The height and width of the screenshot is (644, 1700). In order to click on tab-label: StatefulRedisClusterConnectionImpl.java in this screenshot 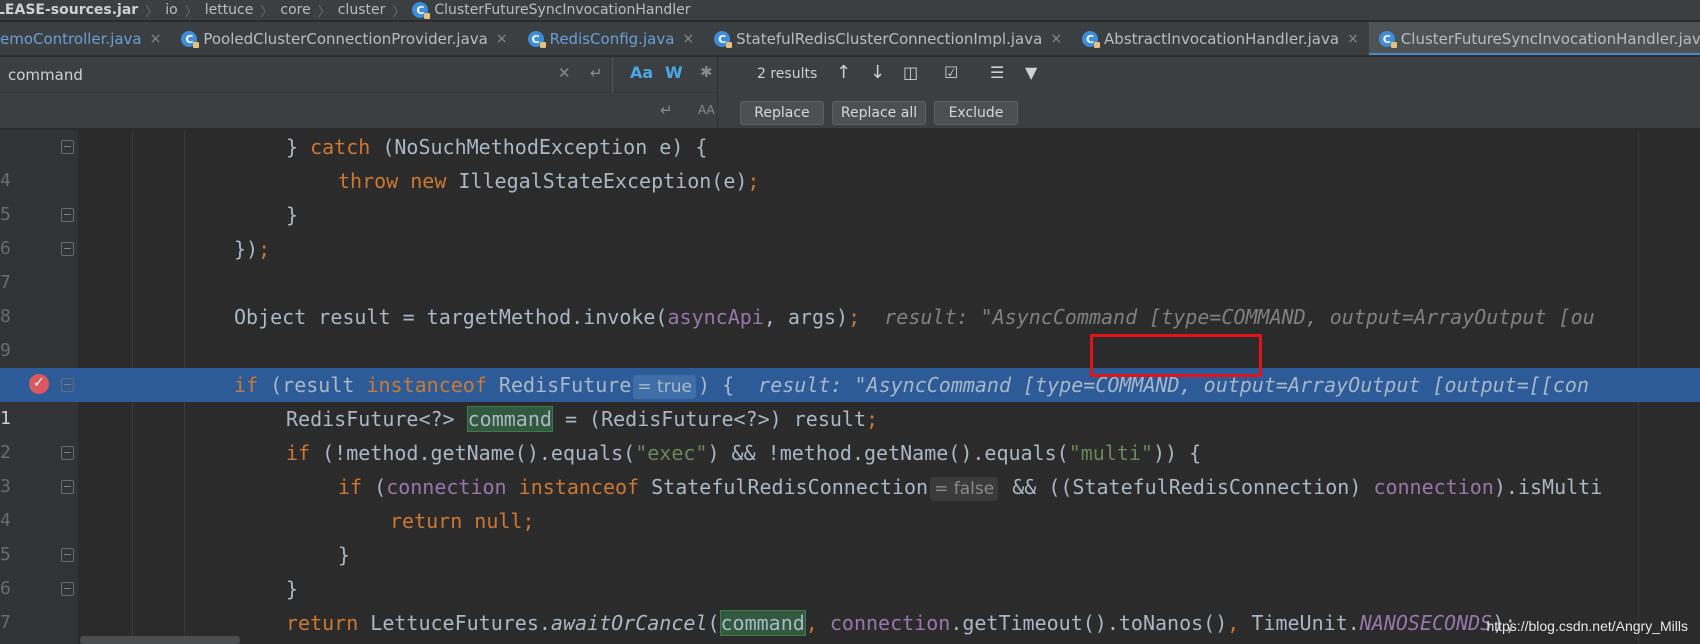, I will do `click(889, 39)`.